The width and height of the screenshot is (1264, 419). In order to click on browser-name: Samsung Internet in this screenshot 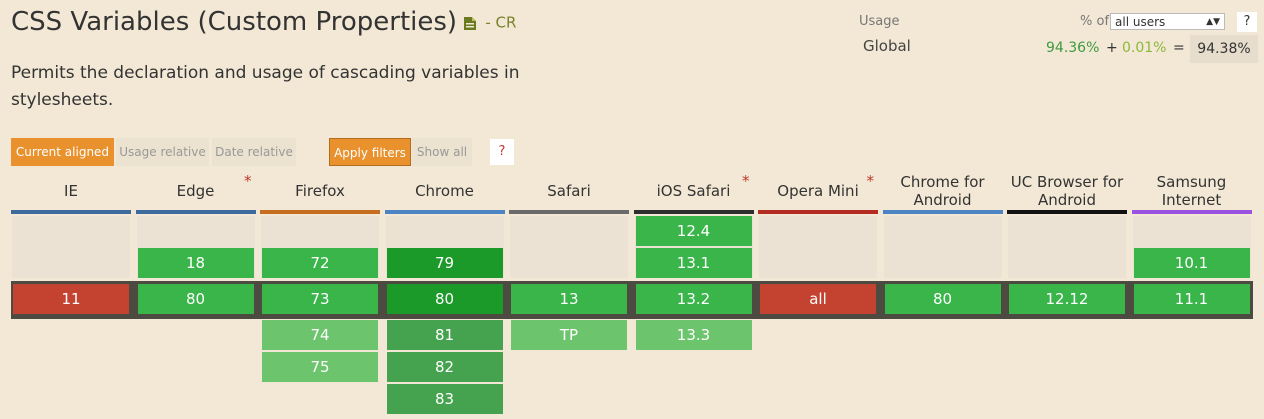, I will do `click(1191, 190)`.